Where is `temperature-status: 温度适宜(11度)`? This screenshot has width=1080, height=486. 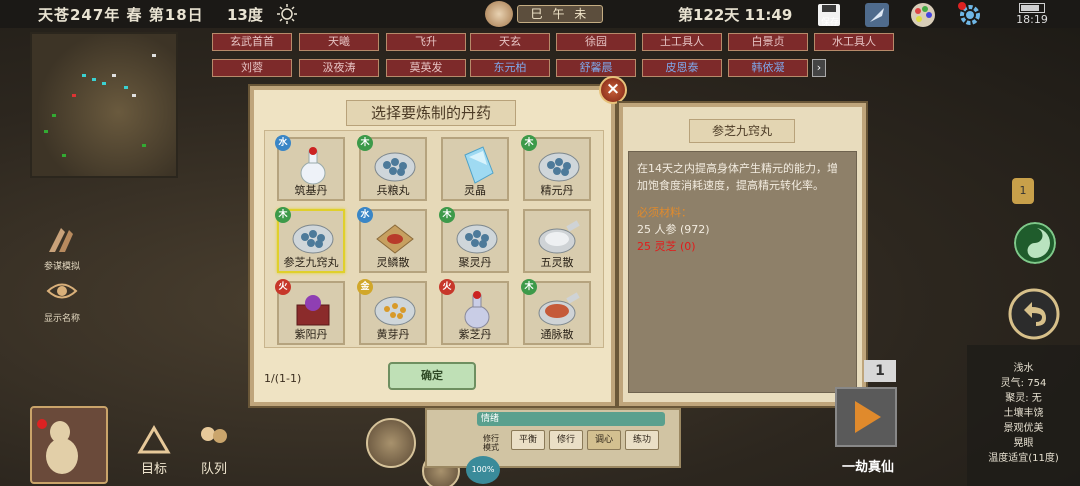
temperature-status: 温度适宜(11度) is located at coordinates (1023, 458).